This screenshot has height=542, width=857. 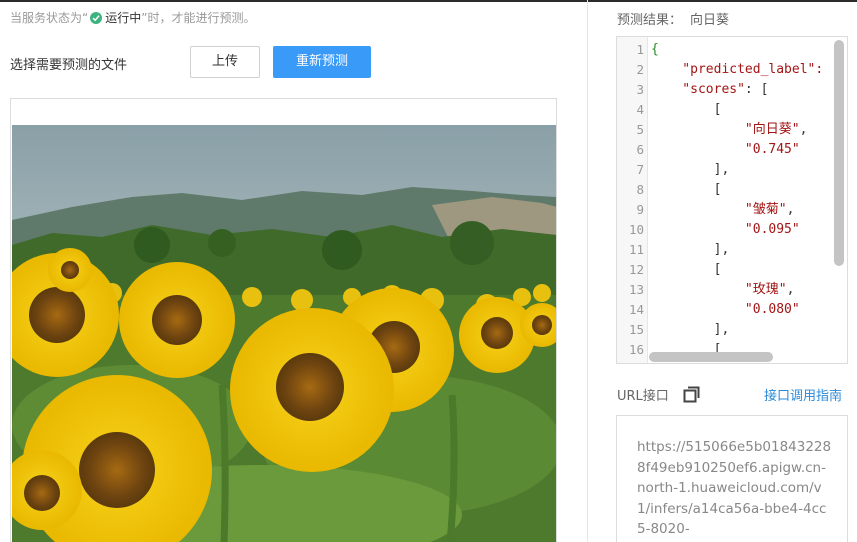 I want to click on prediction-result-header: 预测结果： 向日葵, so click(x=673, y=18).